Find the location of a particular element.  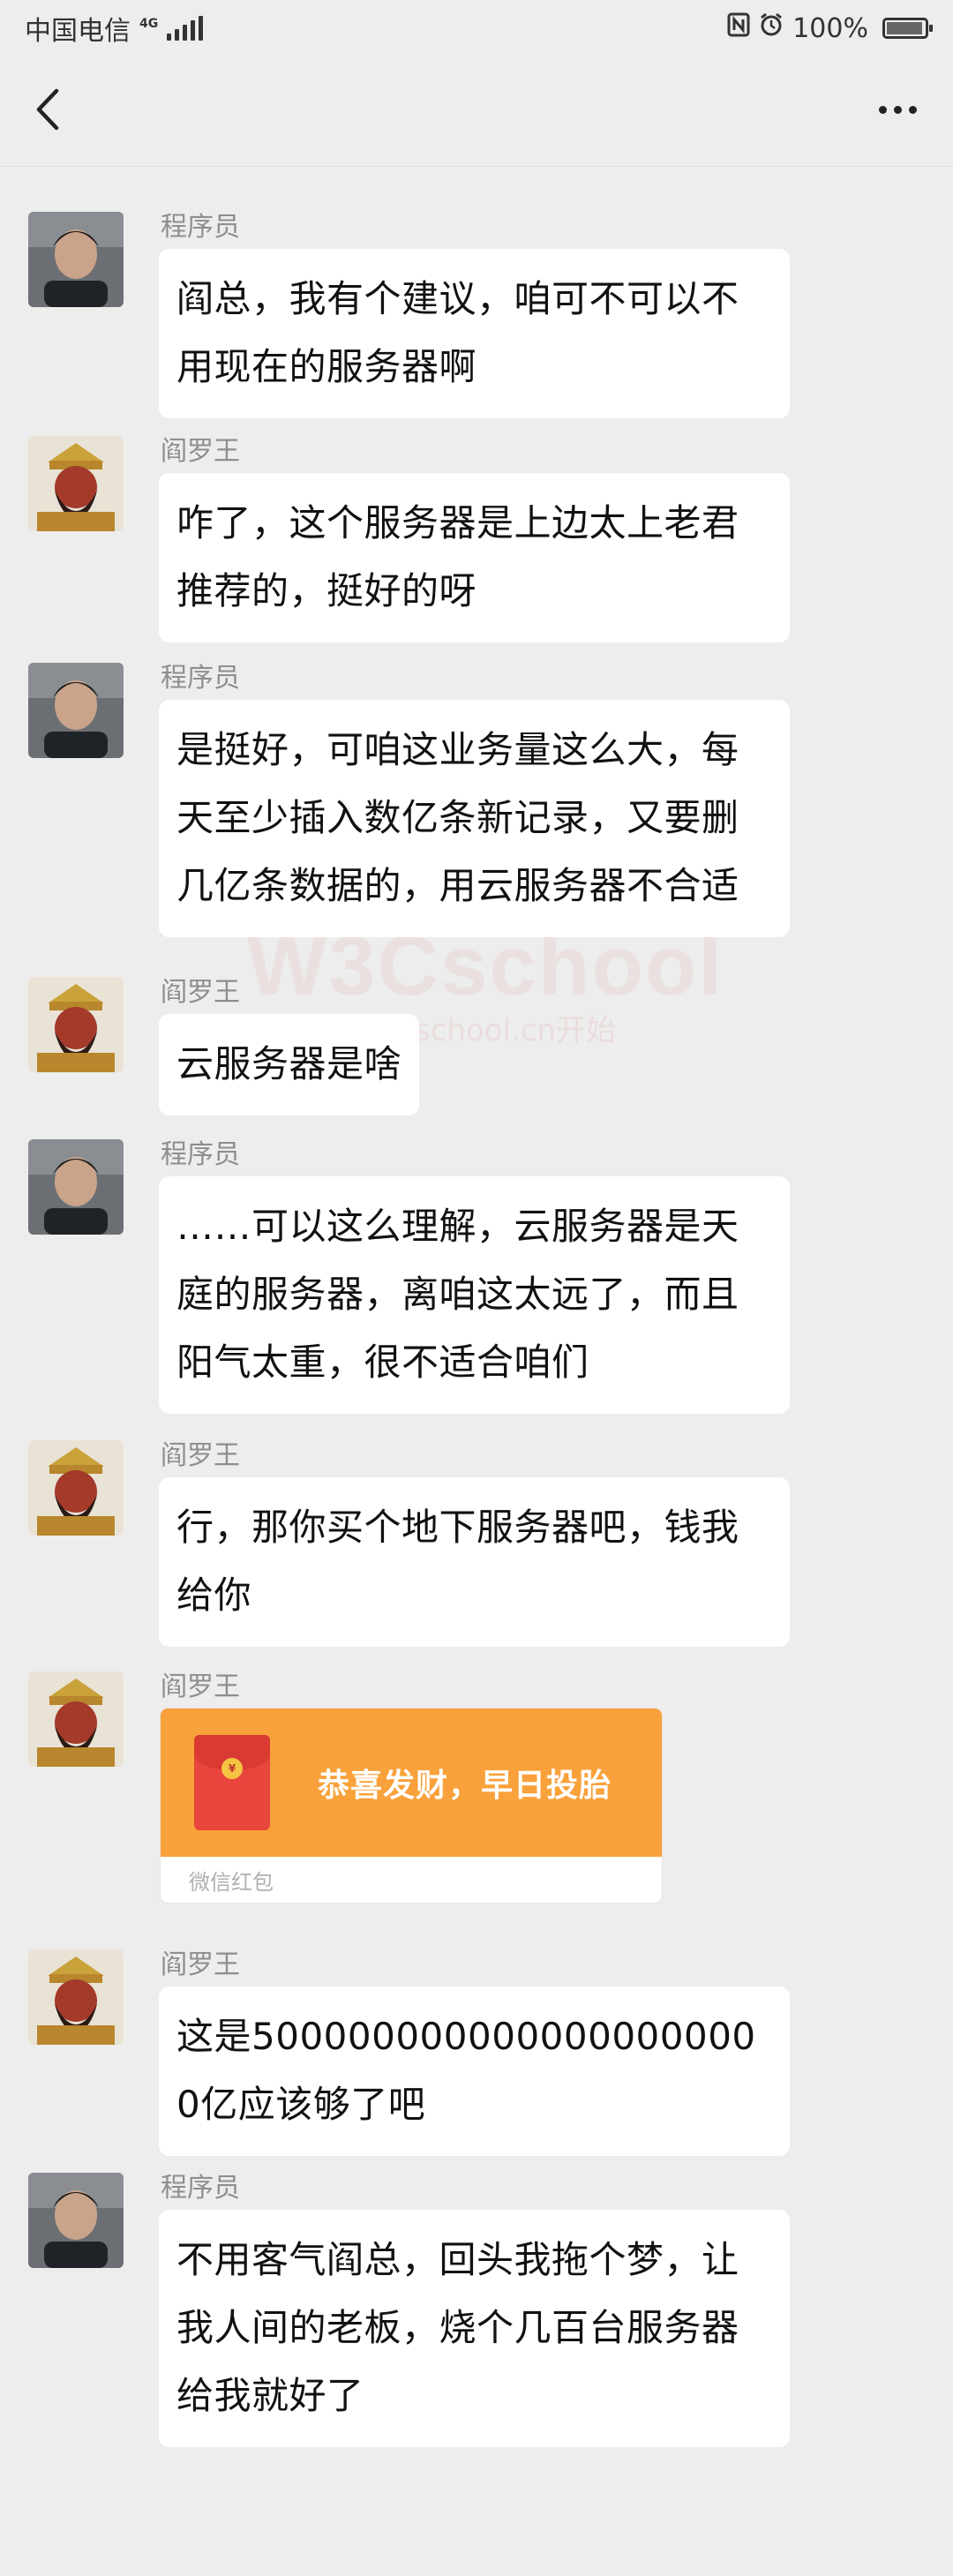

battery-percent: 100% is located at coordinates (830, 28).